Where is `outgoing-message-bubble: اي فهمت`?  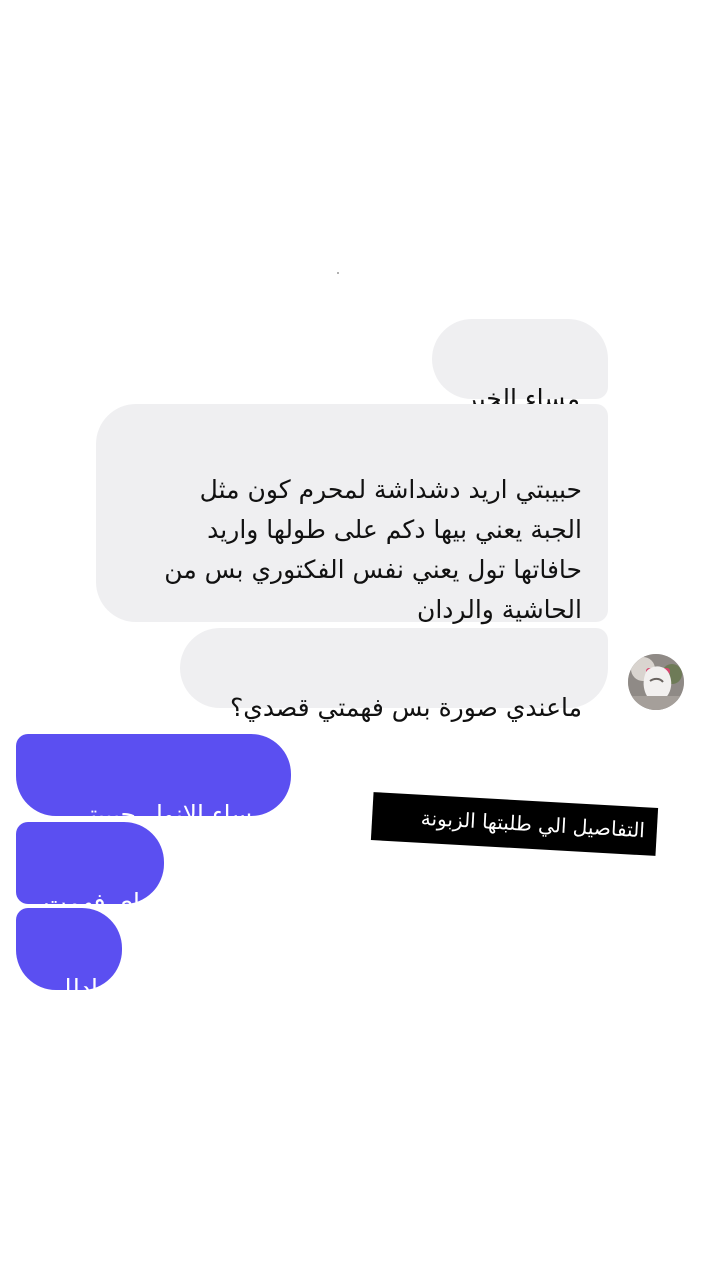
outgoing-message-bubble: اي فهمت is located at coordinates (90, 869).